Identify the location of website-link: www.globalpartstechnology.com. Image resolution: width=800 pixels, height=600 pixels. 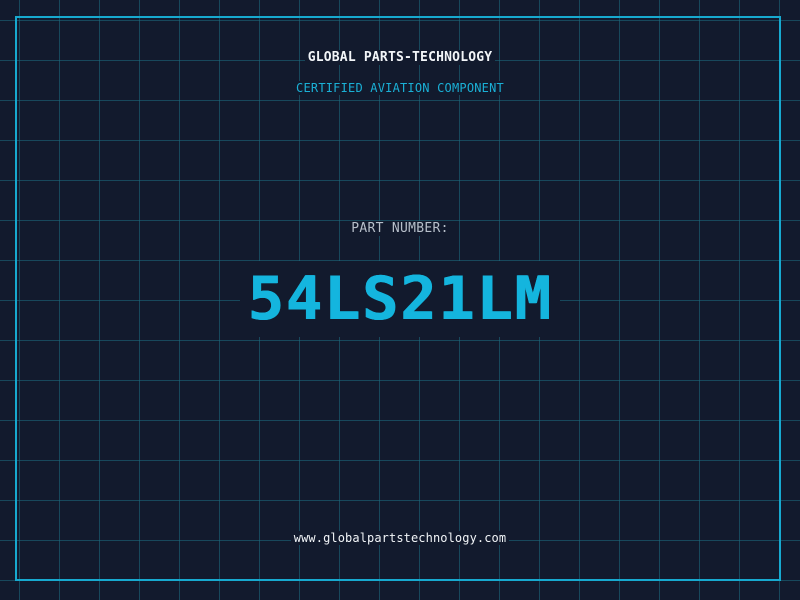
(400, 538).